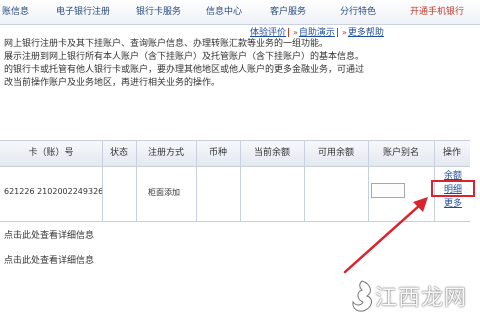 The image size is (480, 320). I want to click on watermark: 江西龙网, so click(410, 296).